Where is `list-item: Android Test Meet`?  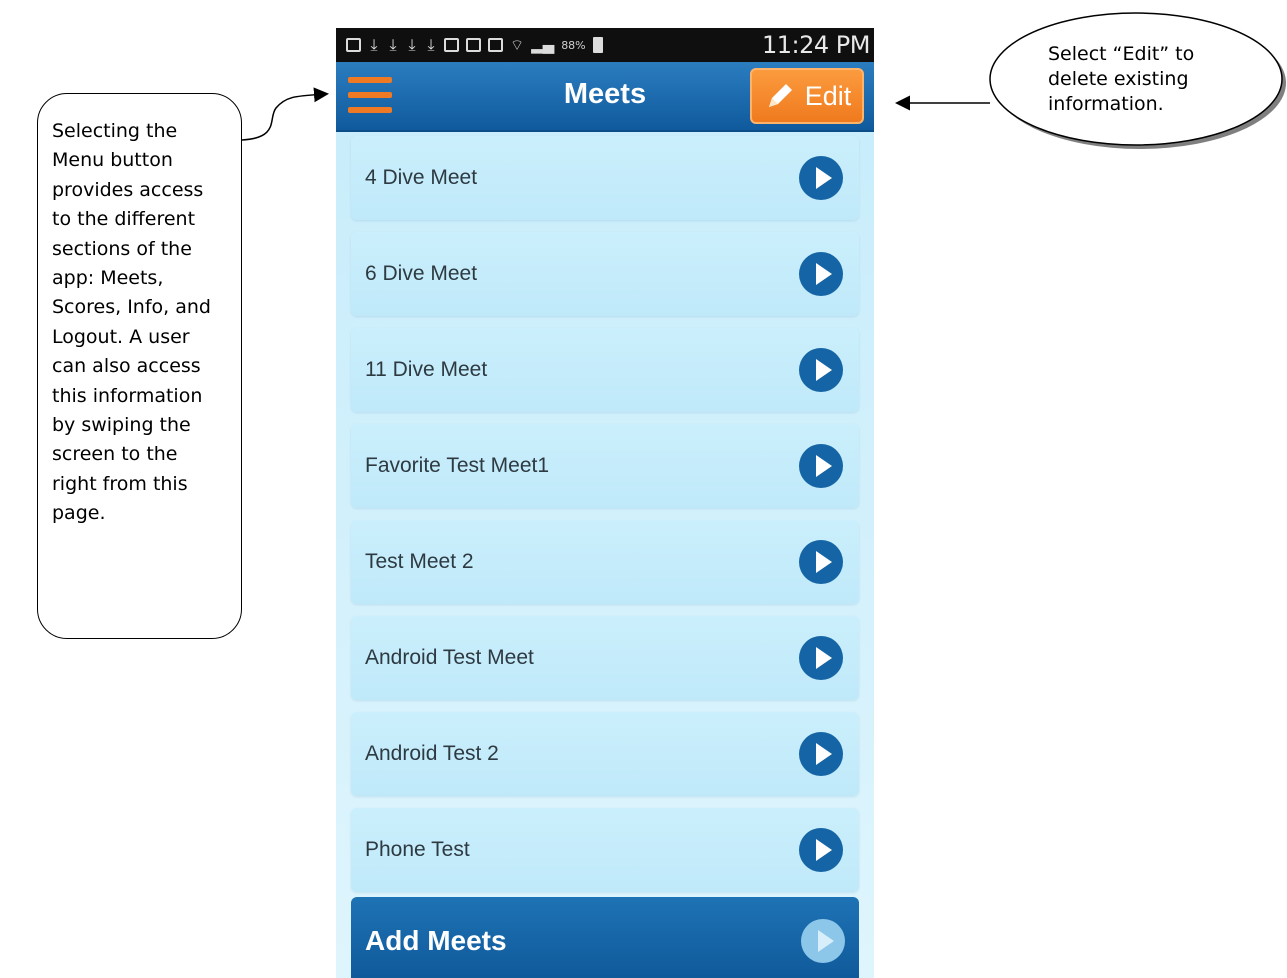
list-item: Android Test Meet is located at coordinates (605, 658).